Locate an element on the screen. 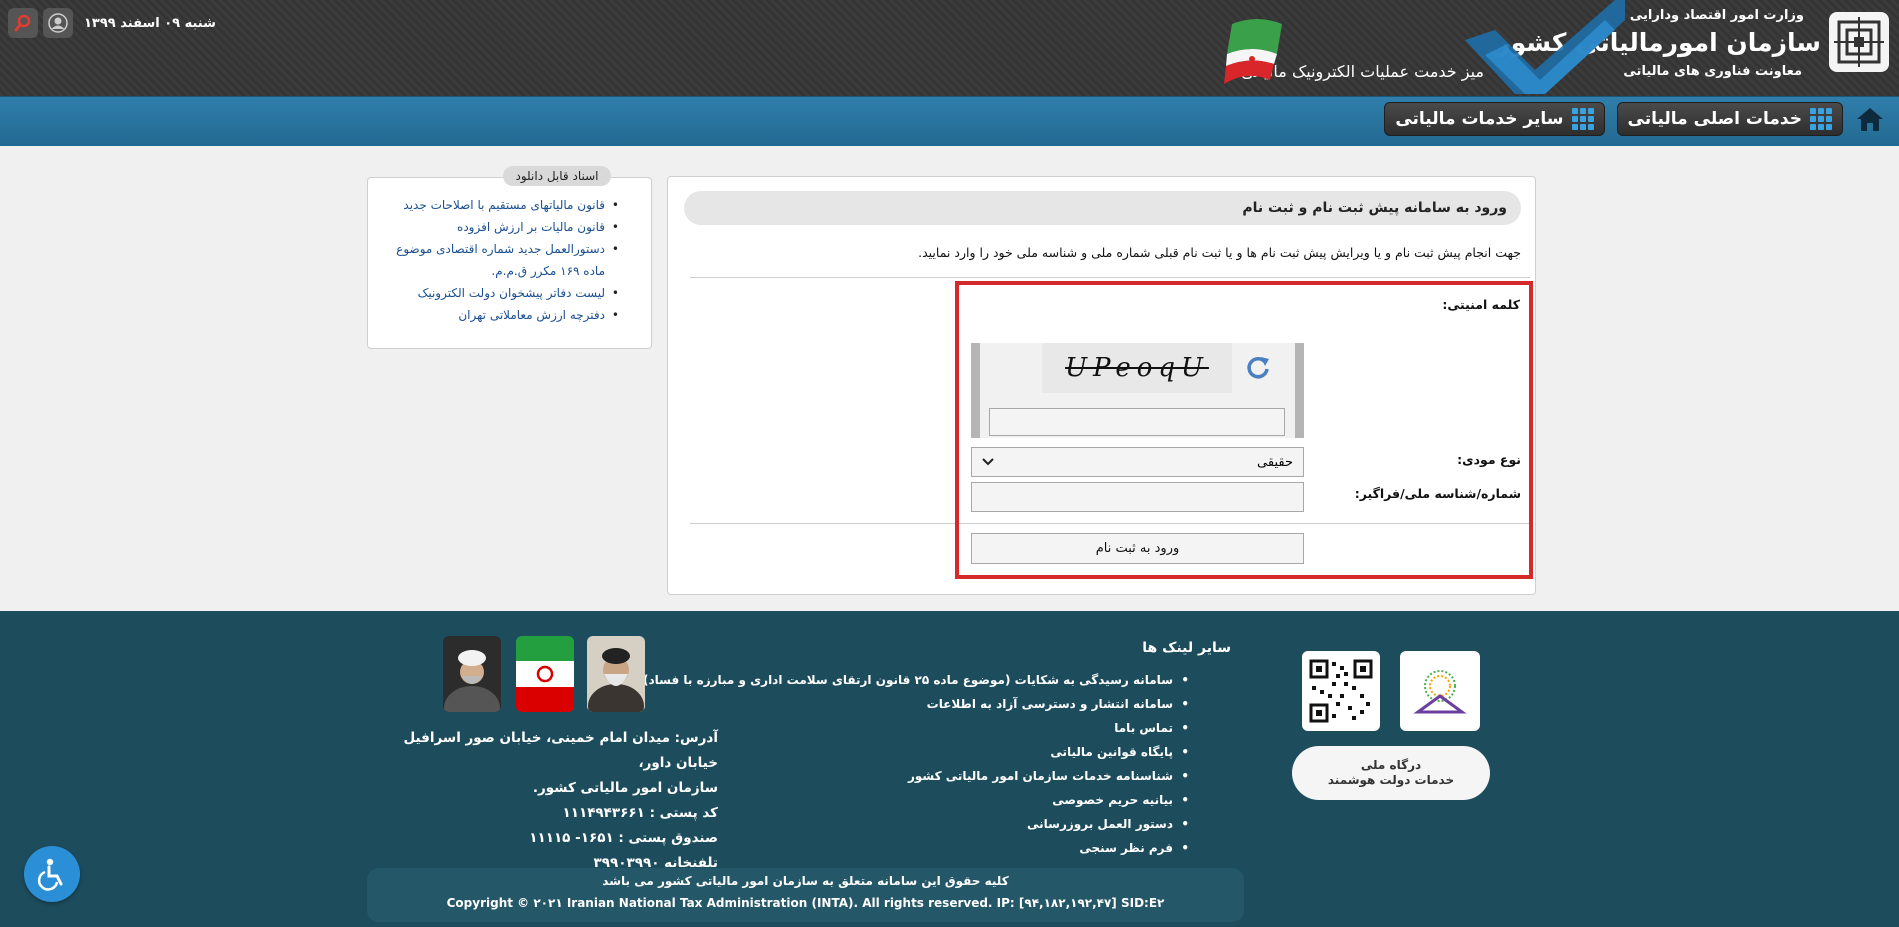 The image size is (1899, 927). egov-portal-banner: درگاه ملی خدمات دولت هوشمند is located at coordinates (1391, 773).